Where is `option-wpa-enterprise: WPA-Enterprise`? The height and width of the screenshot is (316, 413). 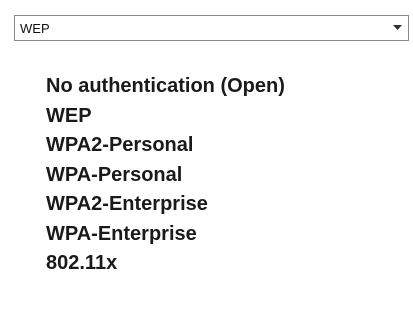
option-wpa-enterprise: WPA-Enterprise is located at coordinates (165, 235).